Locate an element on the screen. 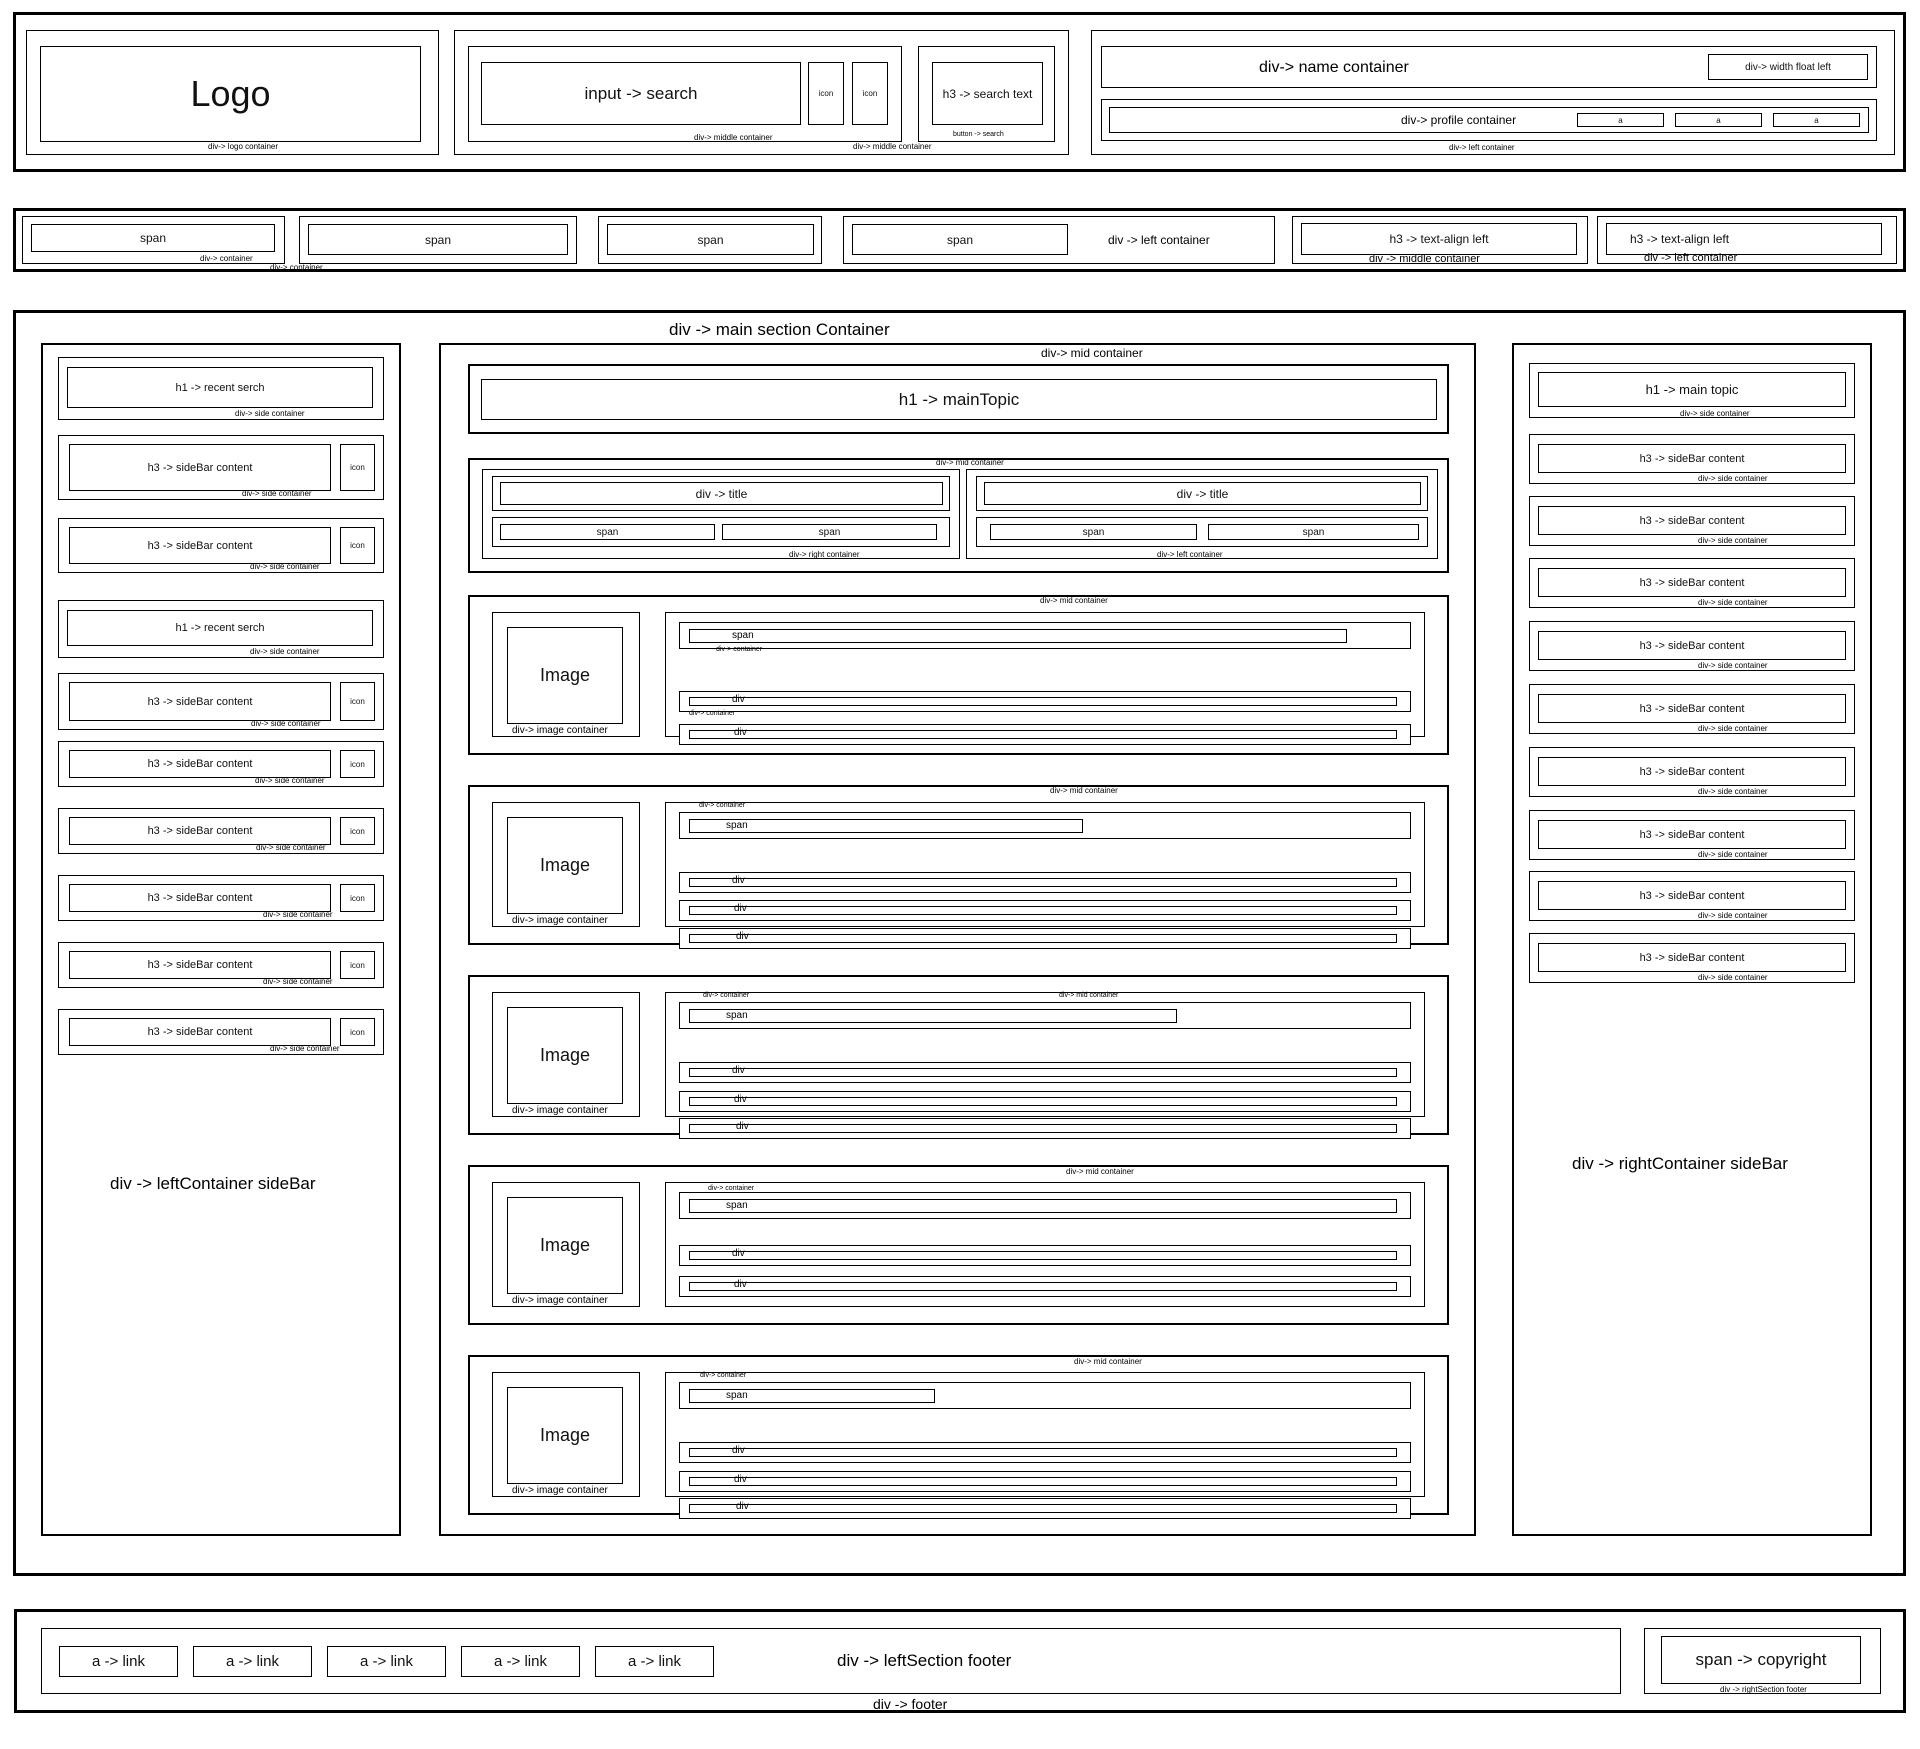 Image resolution: width=1920 pixels, height=1749 pixels. footer-link-text: a -> link is located at coordinates (118, 1661).